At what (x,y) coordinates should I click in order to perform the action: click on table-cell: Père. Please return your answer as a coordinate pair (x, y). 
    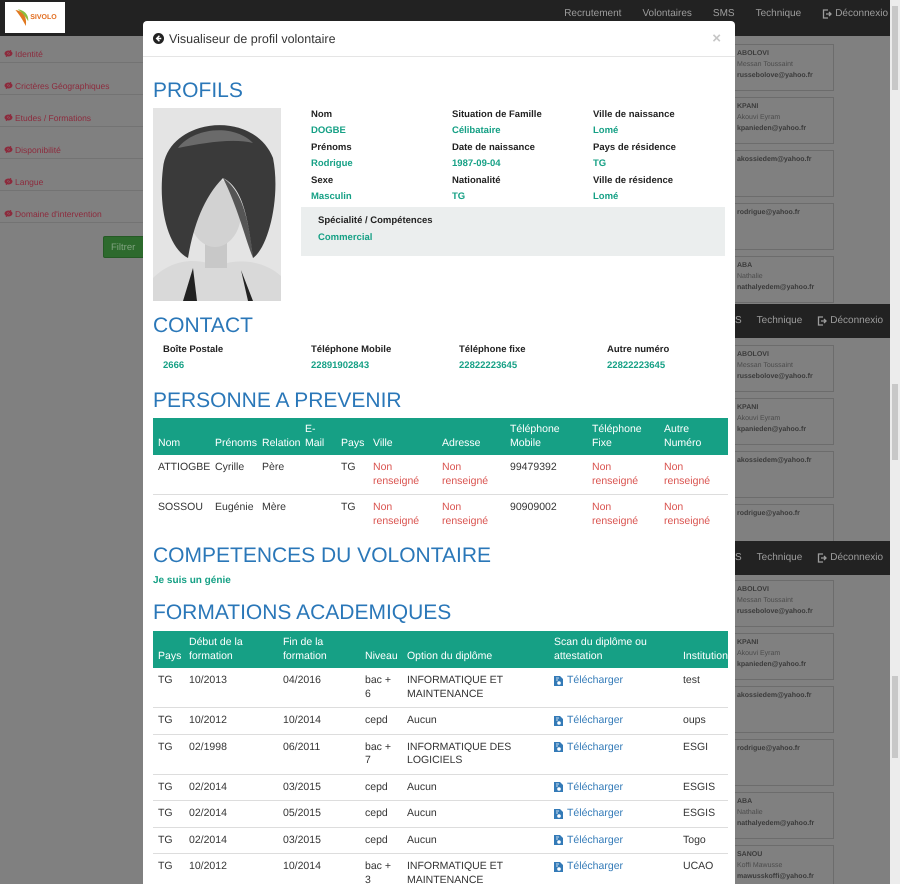
    Looking at the image, I should click on (273, 467).